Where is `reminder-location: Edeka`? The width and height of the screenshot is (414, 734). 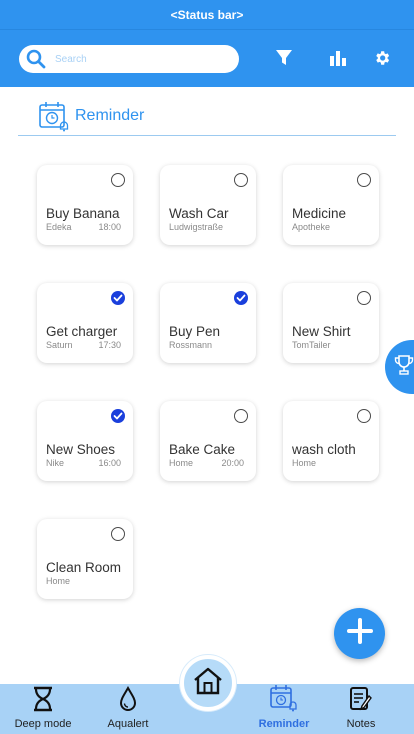
reminder-location: Edeka is located at coordinates (59, 227).